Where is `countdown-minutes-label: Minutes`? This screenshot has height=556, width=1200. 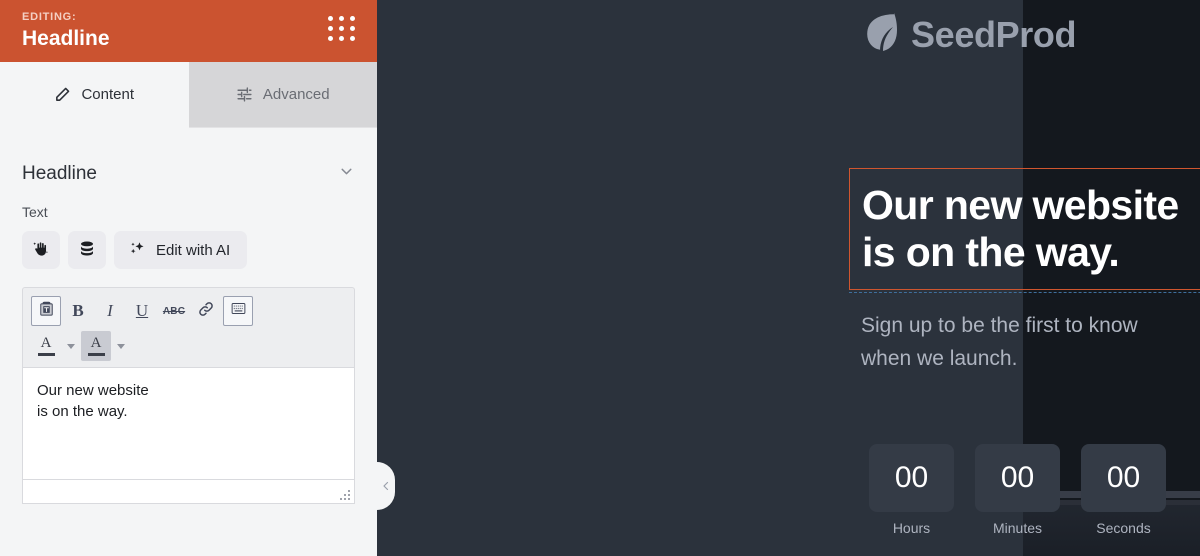 countdown-minutes-label: Minutes is located at coordinates (1017, 528).